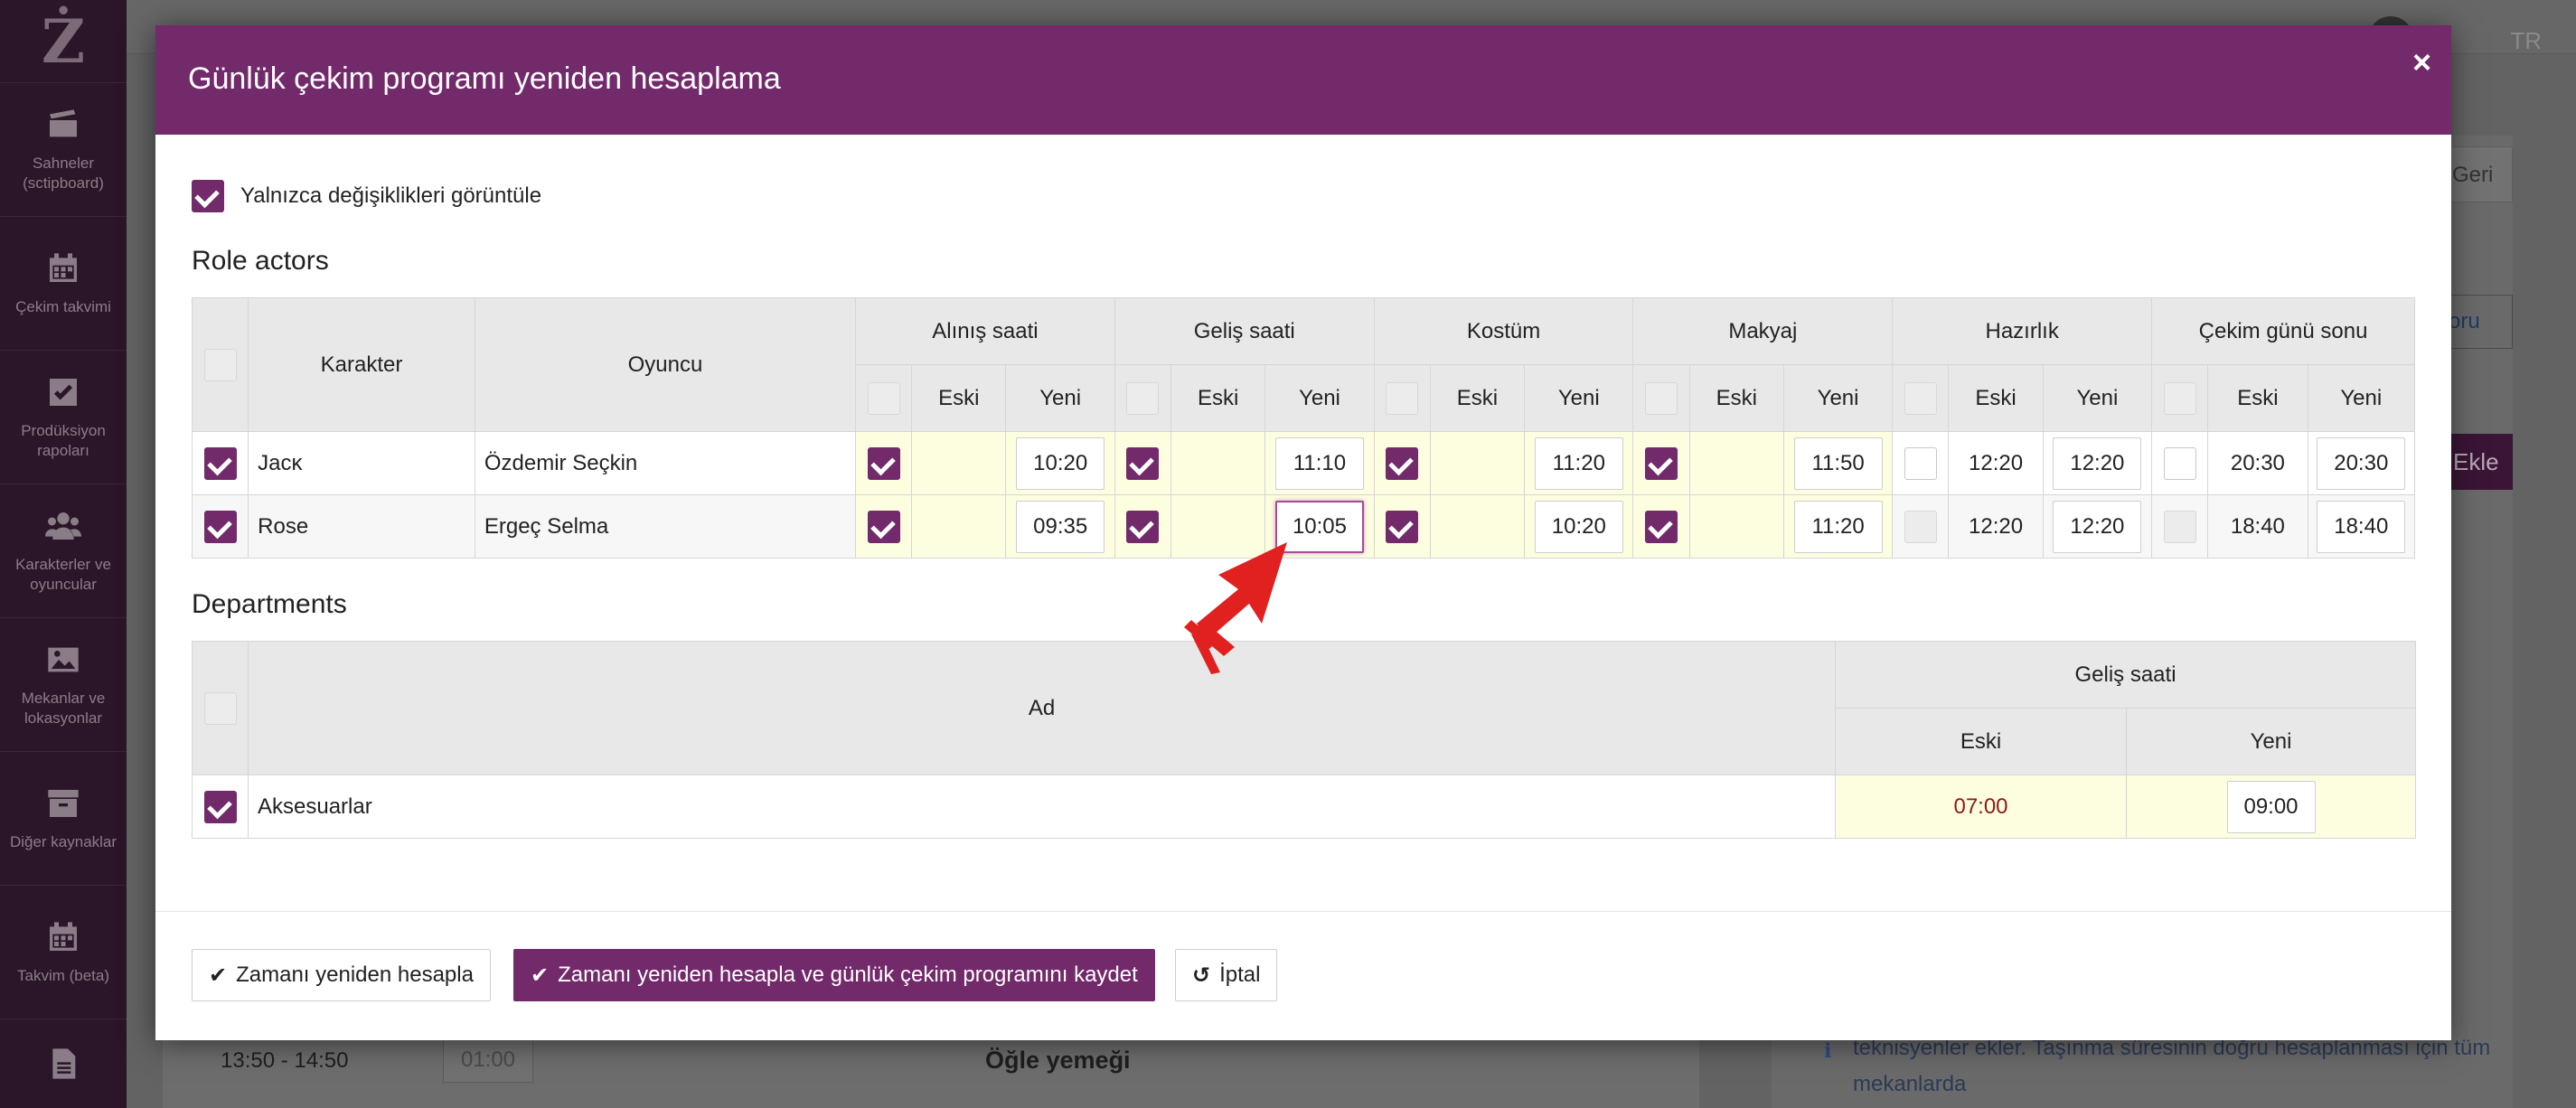 Image resolution: width=2576 pixels, height=1108 pixels. I want to click on group-arrival: Geliş saati, so click(1244, 331).